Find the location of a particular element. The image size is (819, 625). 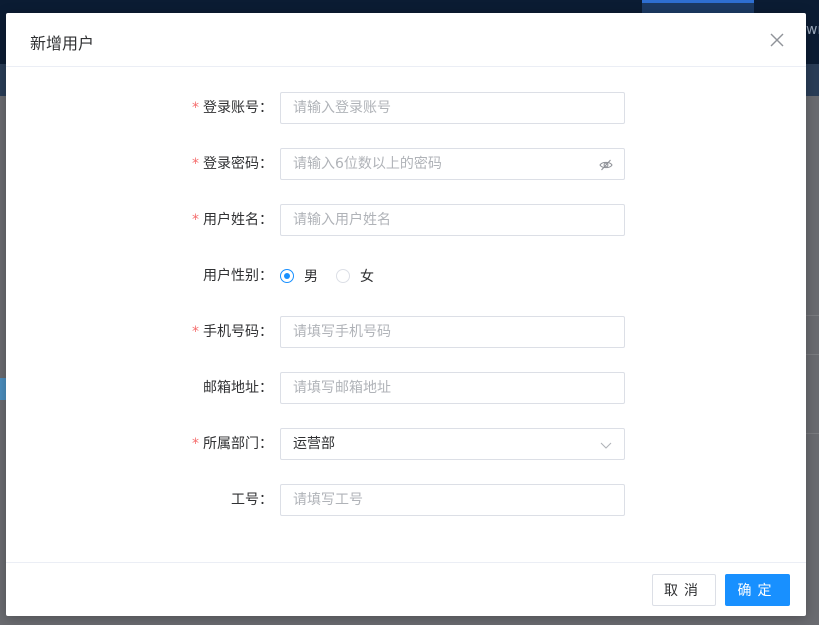

form-row-phone: * 手机号码： is located at coordinates (406, 332).